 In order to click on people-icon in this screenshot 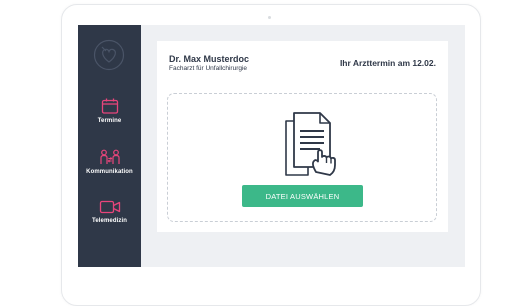, I will do `click(109, 156)`.